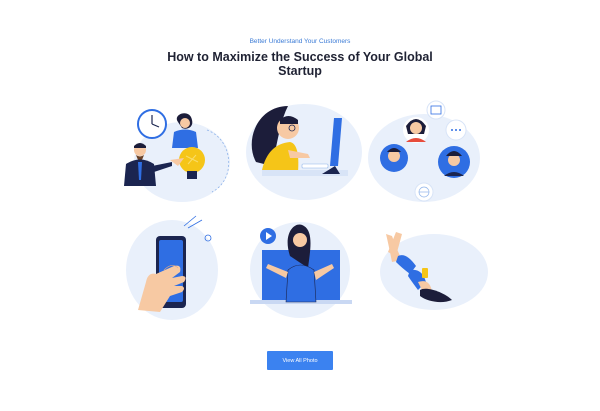 This screenshot has width=600, height=411. I want to click on woman-flying-with-phone-illustration, so click(427, 267).